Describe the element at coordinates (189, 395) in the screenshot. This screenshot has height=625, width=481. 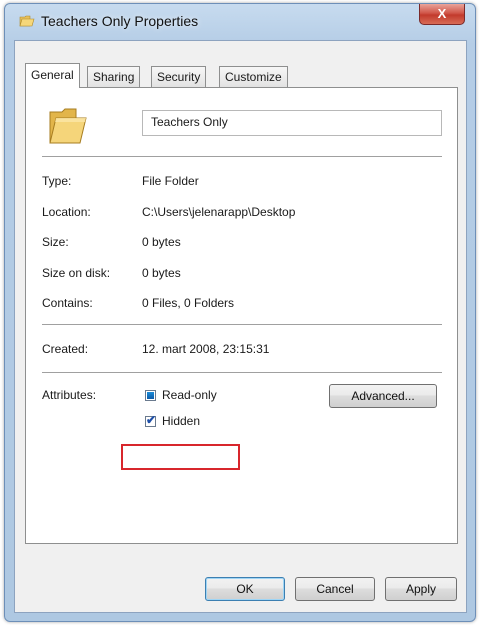
I see `readonly-label: Read-only` at that location.